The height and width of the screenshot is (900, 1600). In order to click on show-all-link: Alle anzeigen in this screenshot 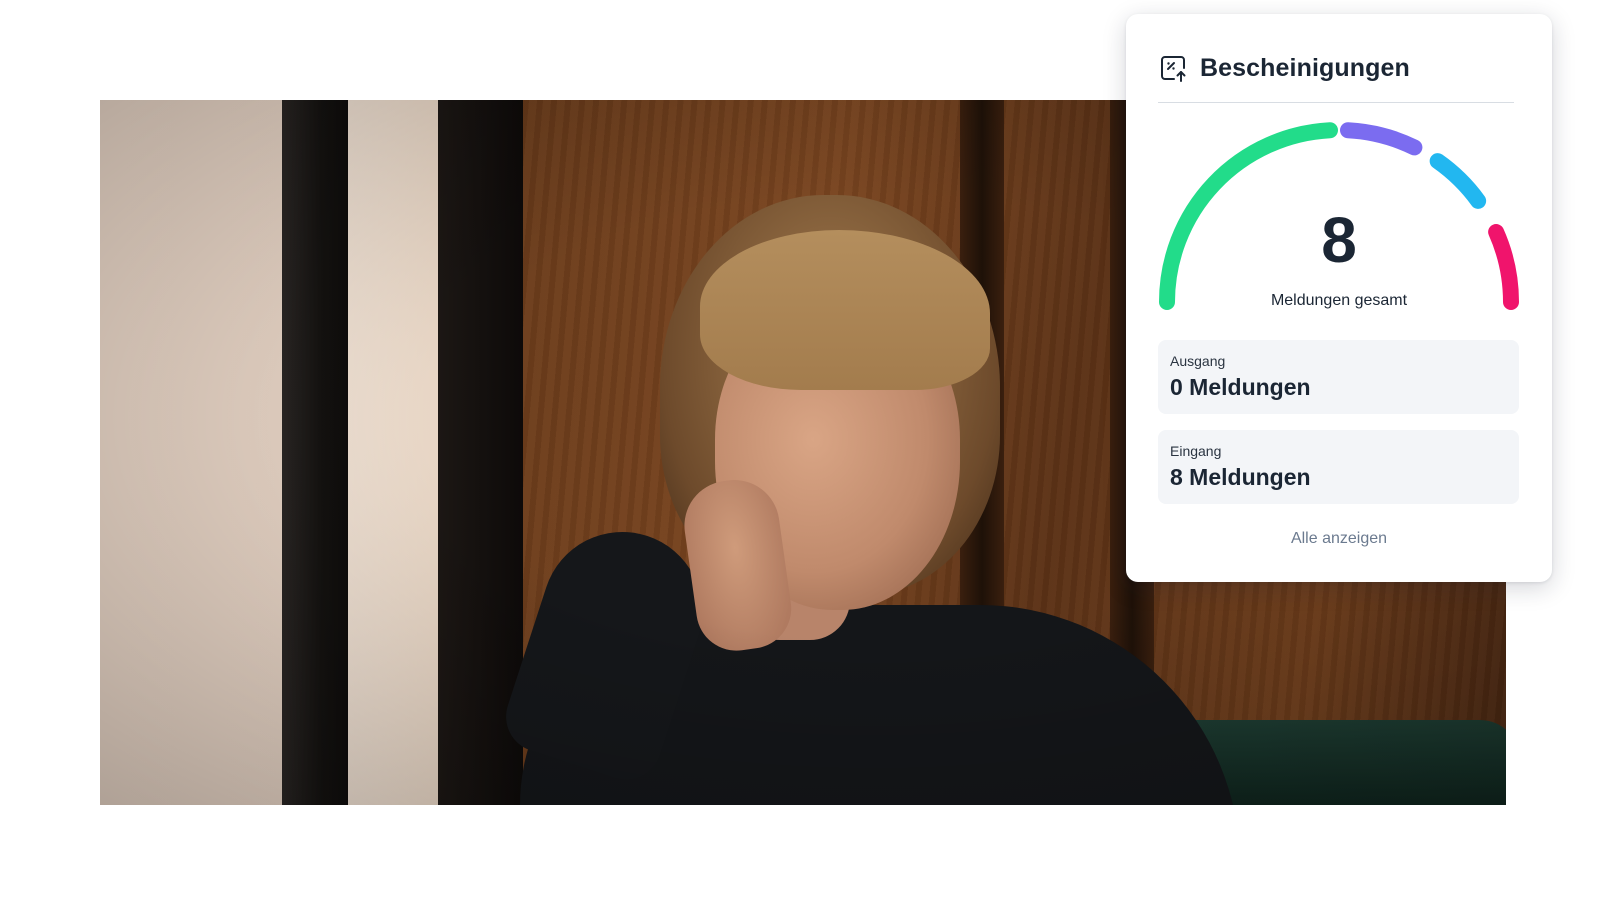, I will do `click(1339, 539)`.